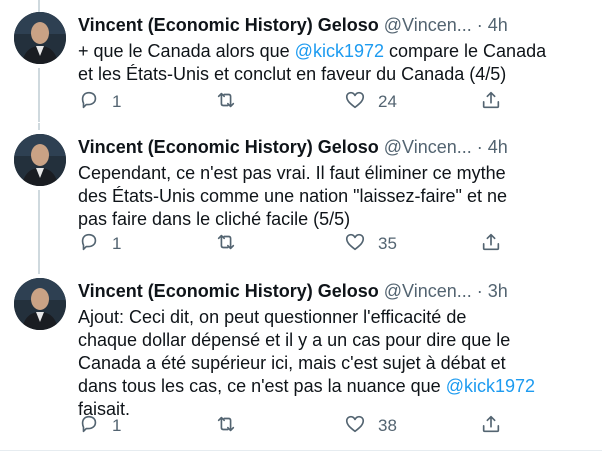 The width and height of the screenshot is (602, 454). What do you see at coordinates (301, 122) in the screenshot?
I see `tweet-divider` at bounding box center [301, 122].